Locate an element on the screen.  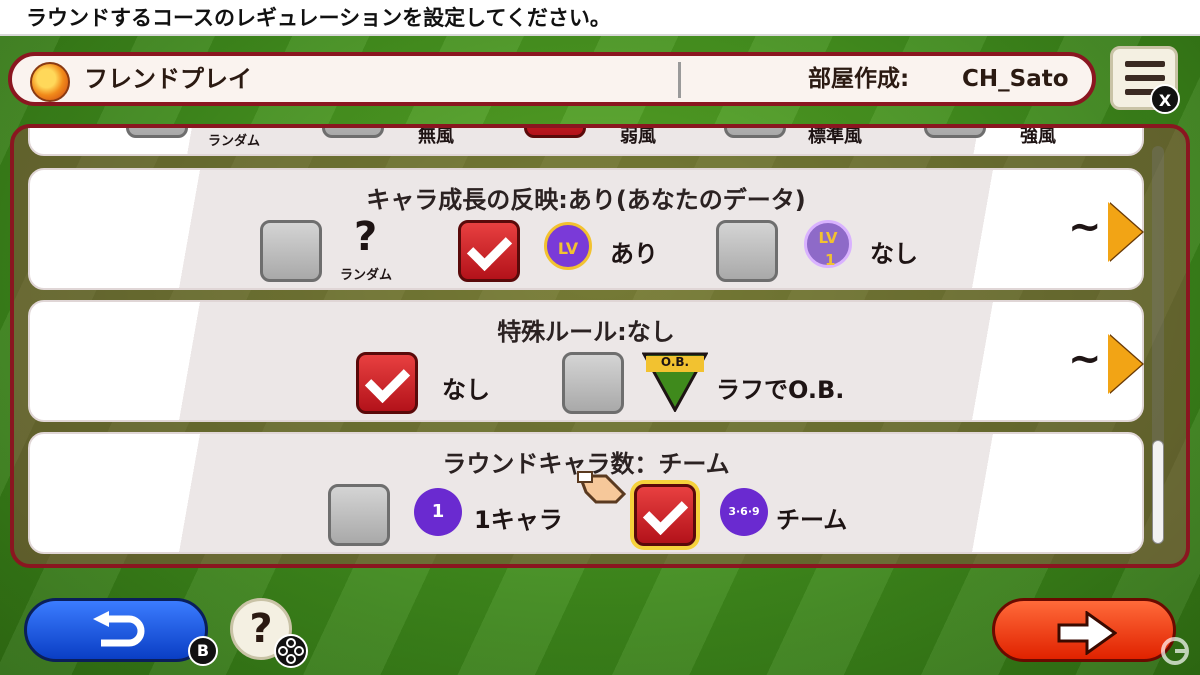
b-button-badge: B is located at coordinates (203, 651).